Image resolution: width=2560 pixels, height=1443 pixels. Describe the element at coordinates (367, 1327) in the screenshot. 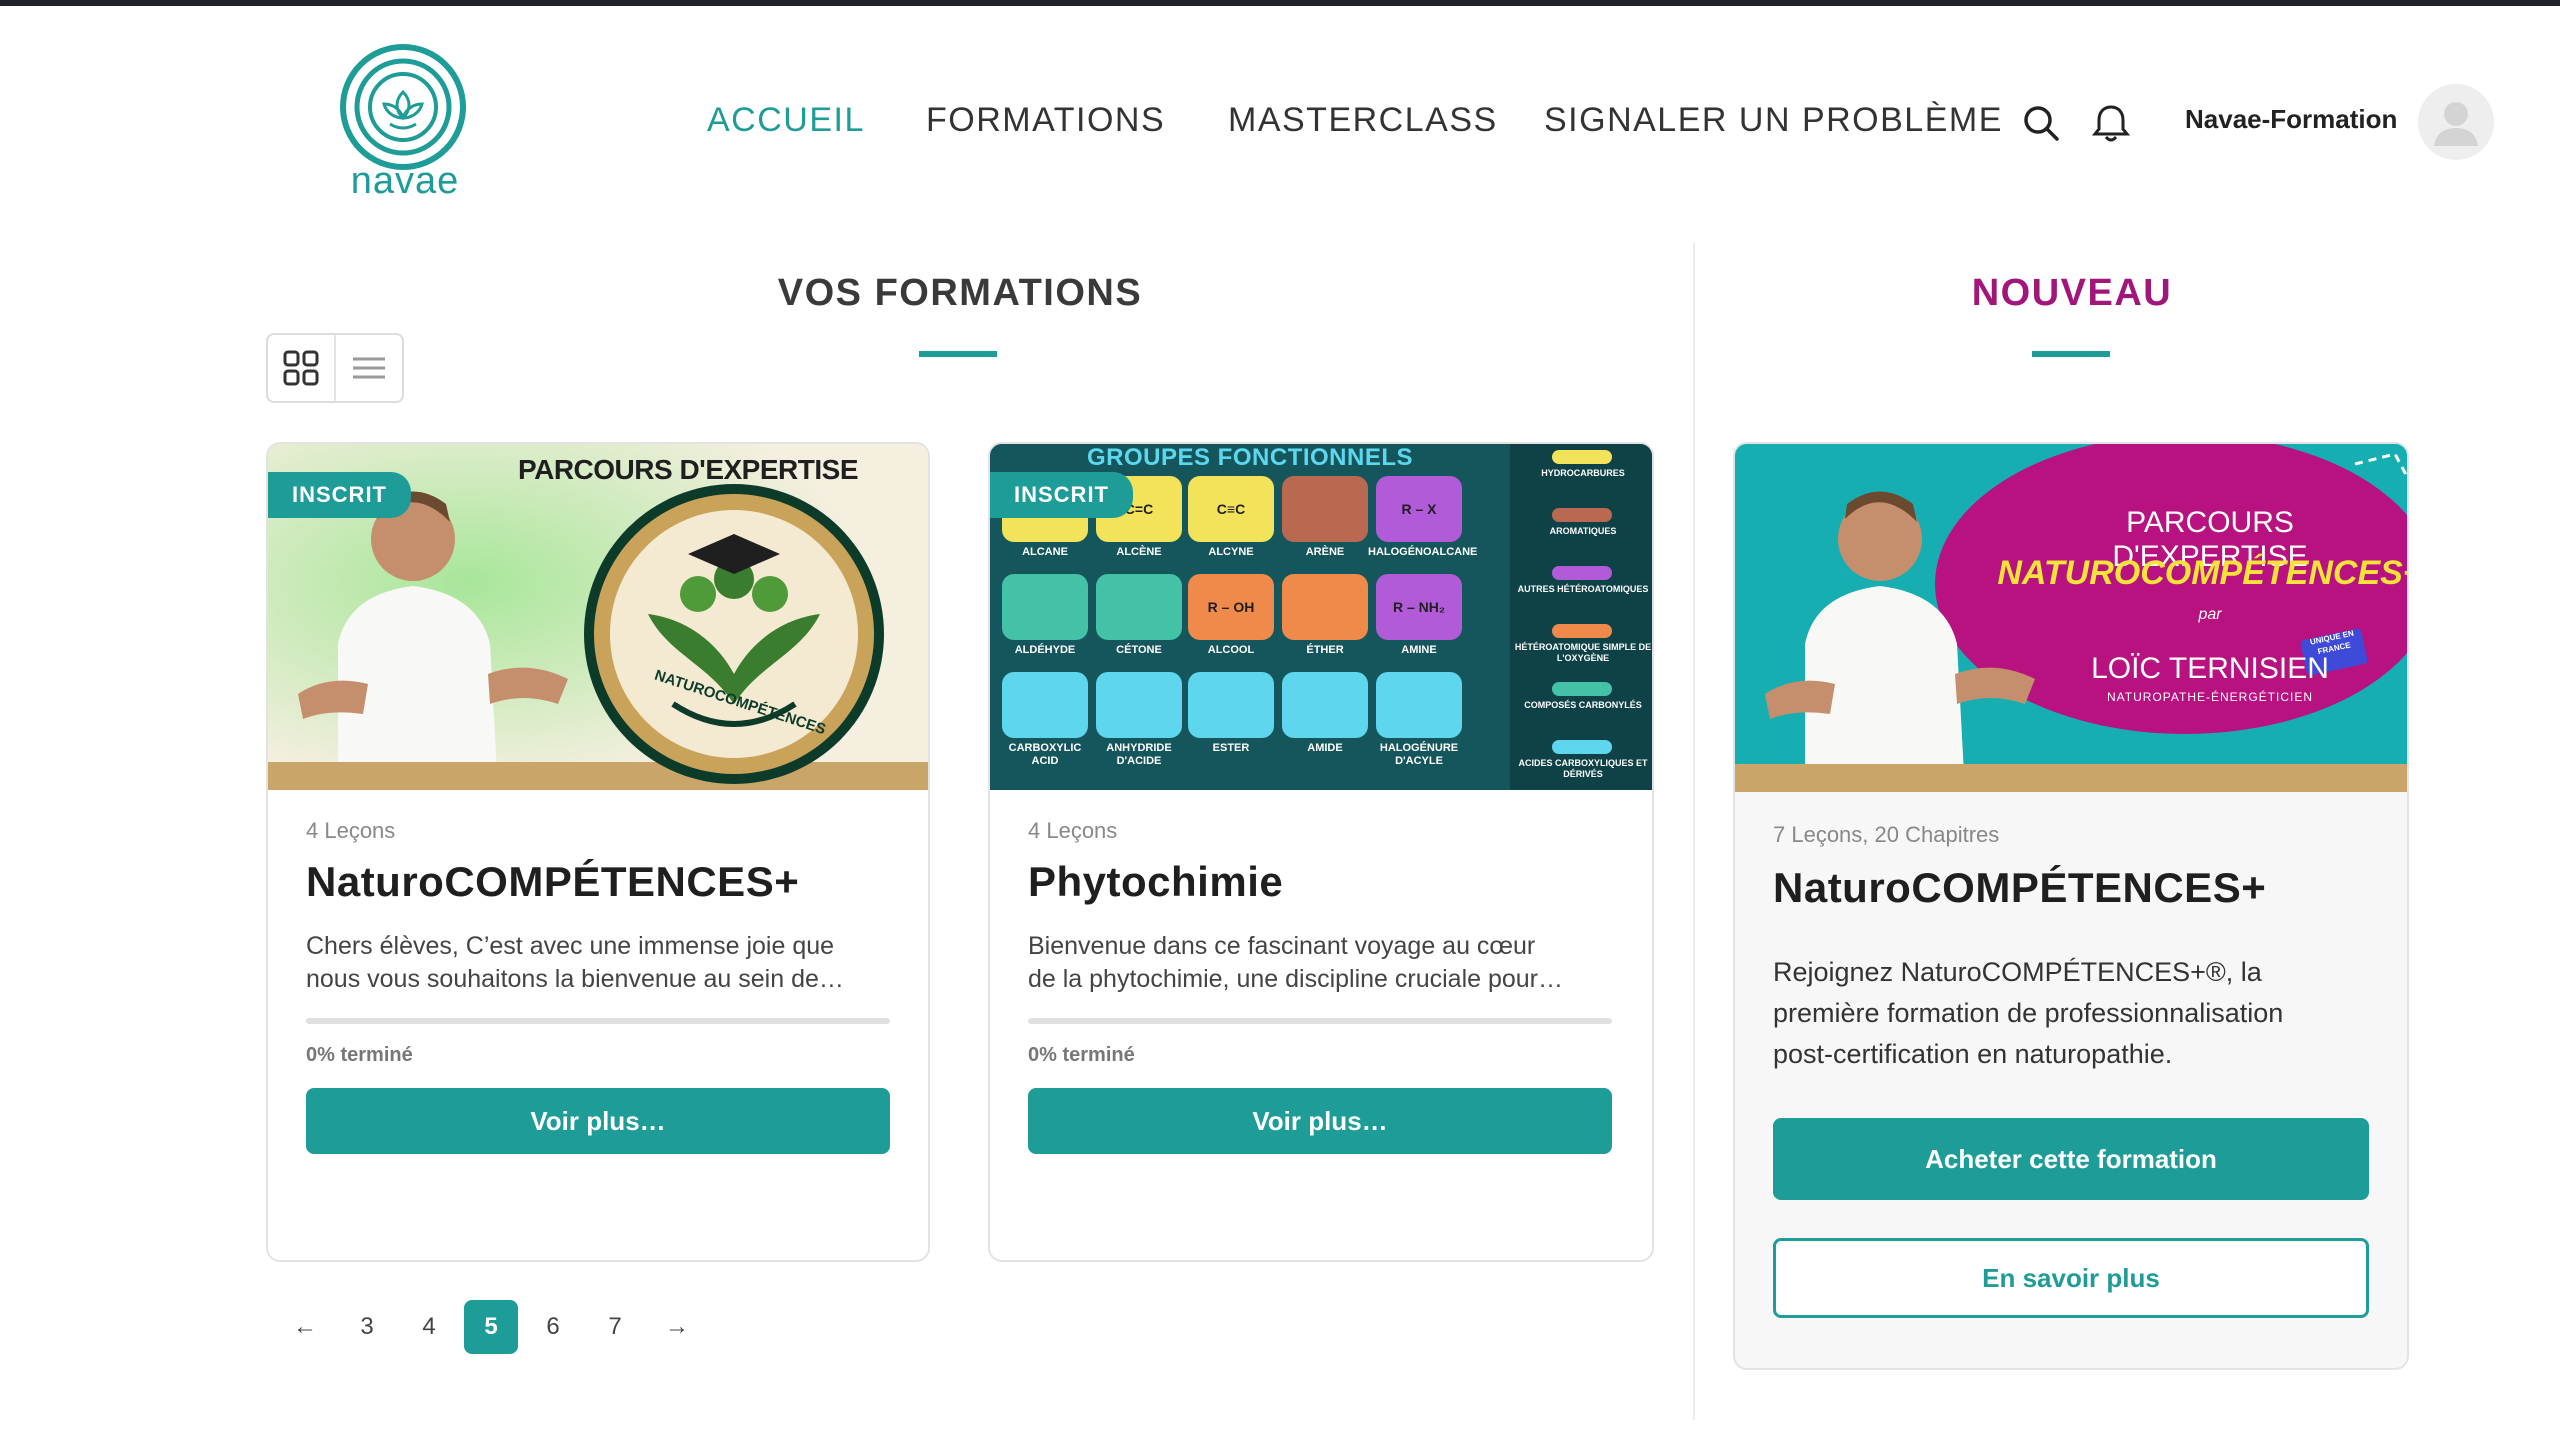

I see `pagination-page: 3` at that location.